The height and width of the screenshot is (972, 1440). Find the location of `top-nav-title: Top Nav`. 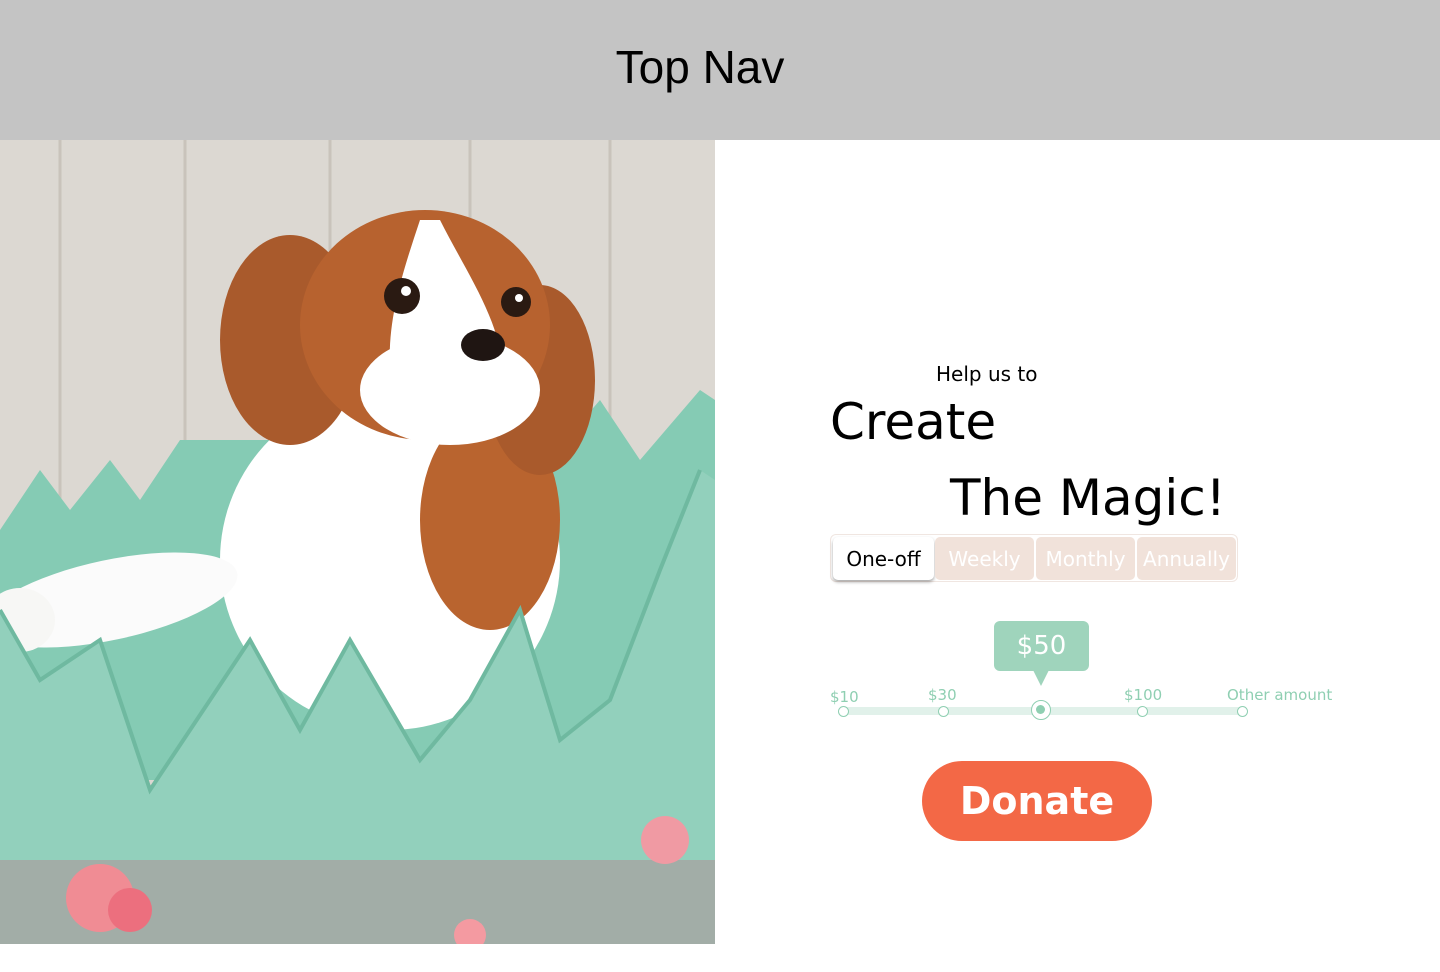

top-nav-title: Top Nav is located at coordinates (700, 67).